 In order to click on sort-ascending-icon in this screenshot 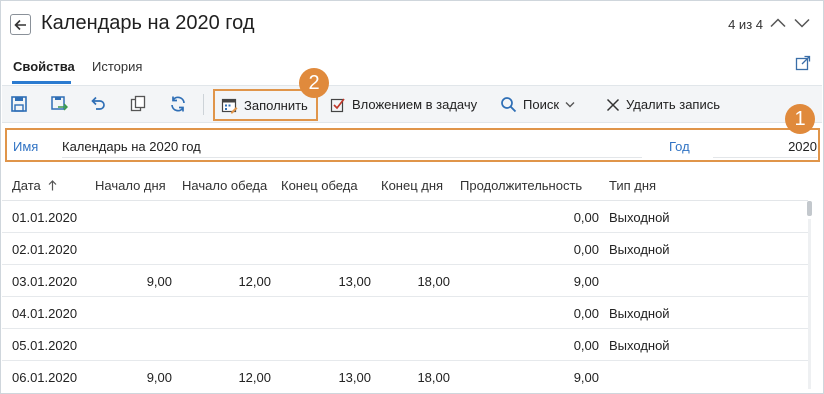, I will do `click(52, 185)`.